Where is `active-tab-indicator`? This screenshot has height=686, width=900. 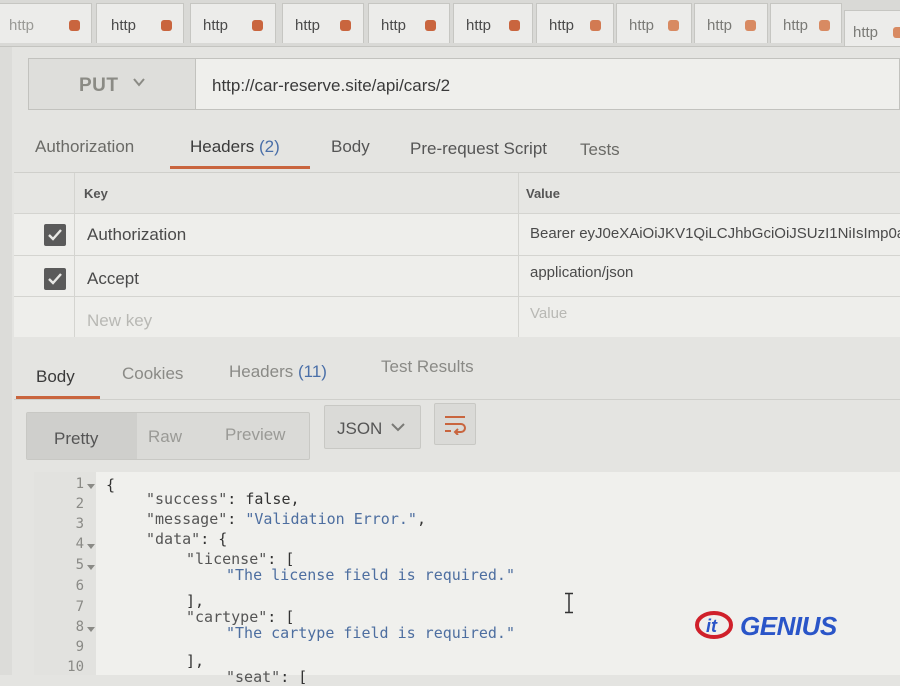 active-tab-indicator is located at coordinates (240, 167).